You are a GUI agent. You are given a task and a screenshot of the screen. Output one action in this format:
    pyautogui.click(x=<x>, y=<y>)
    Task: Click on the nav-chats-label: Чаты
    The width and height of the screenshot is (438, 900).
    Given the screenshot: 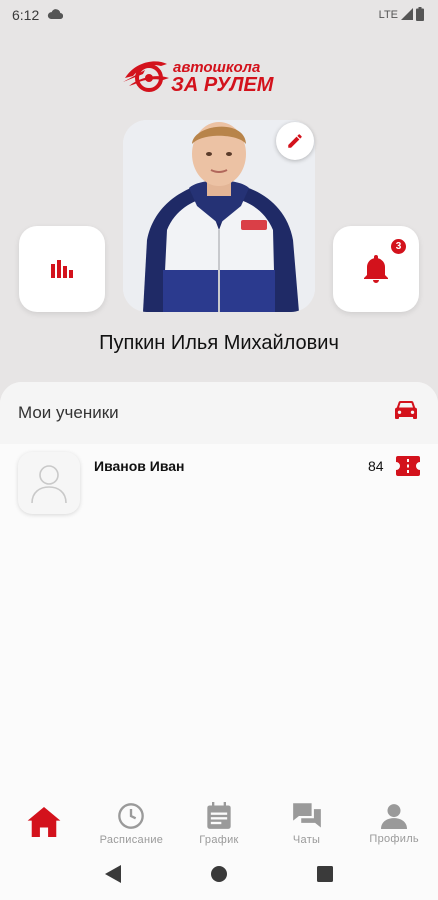 What is the action you would take?
    pyautogui.click(x=306, y=840)
    